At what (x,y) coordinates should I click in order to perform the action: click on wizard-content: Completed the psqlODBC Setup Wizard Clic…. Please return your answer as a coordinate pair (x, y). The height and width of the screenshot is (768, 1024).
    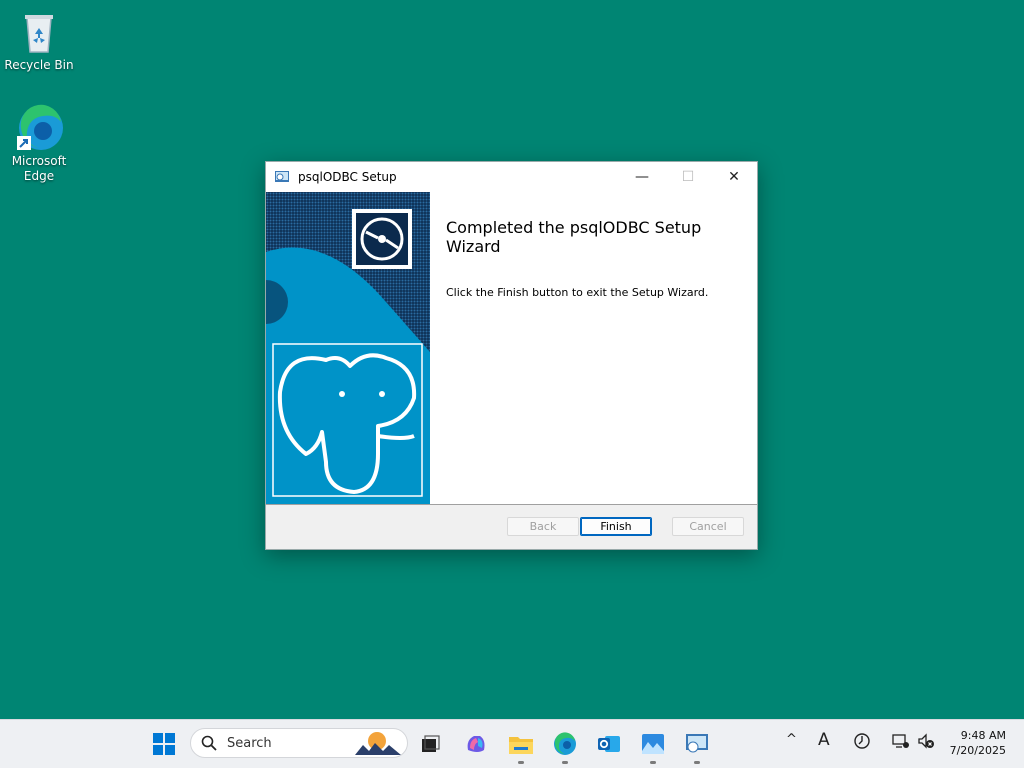
    Looking at the image, I should click on (593, 348).